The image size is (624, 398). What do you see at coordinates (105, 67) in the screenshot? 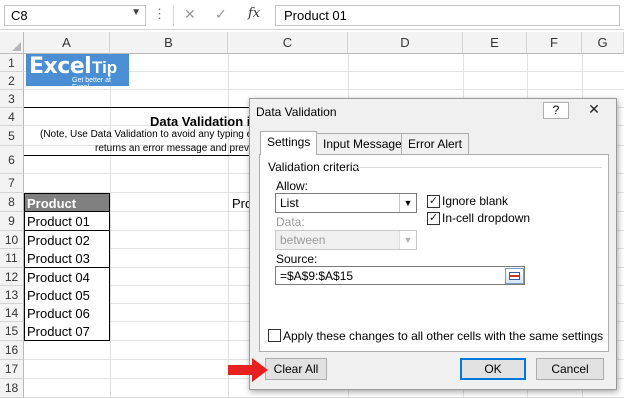
I see `logo-tip-text: Tip` at bounding box center [105, 67].